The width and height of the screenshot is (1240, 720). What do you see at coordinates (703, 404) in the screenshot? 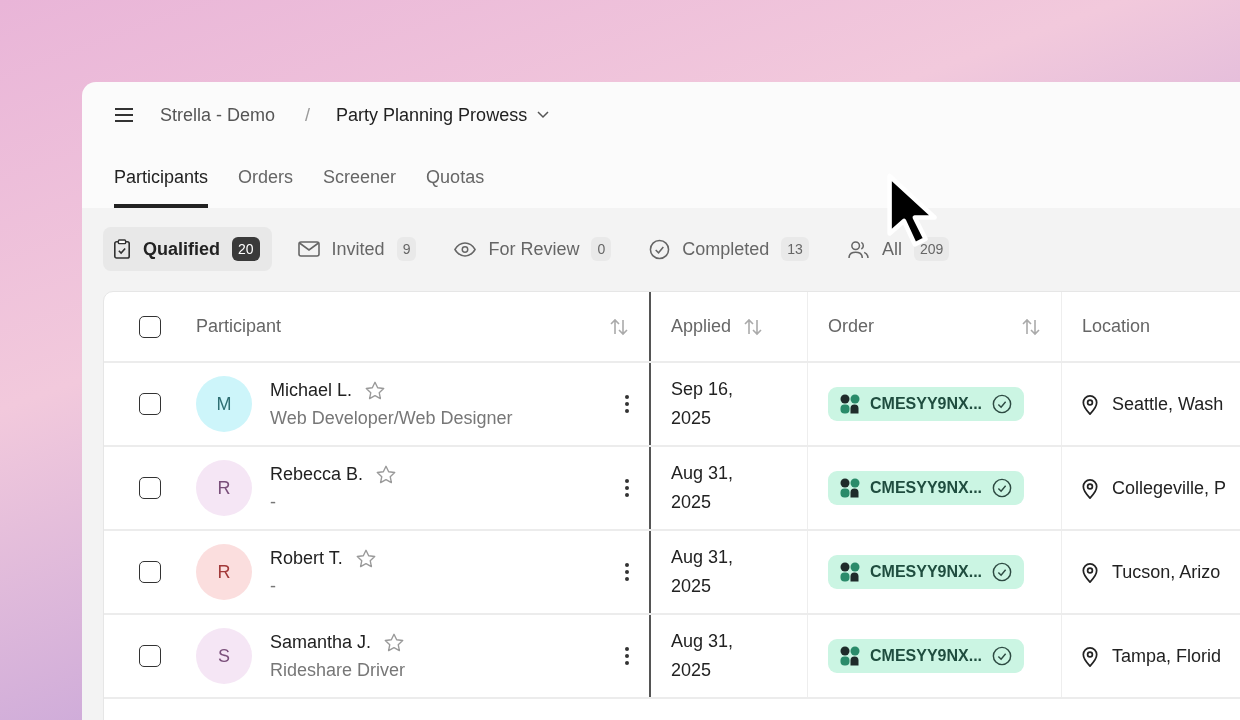
I see `applied-date: Sep 16, 2025` at bounding box center [703, 404].